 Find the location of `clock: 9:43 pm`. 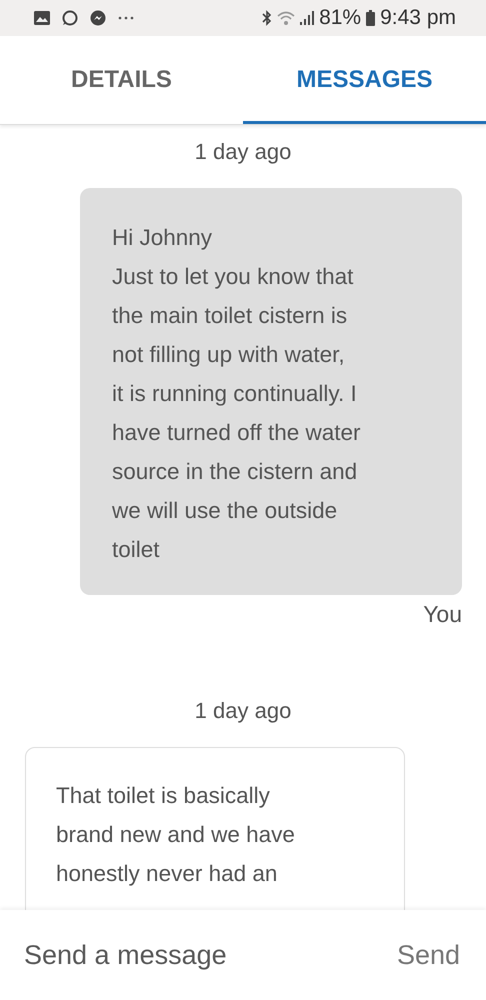

clock: 9:43 pm is located at coordinates (418, 18).